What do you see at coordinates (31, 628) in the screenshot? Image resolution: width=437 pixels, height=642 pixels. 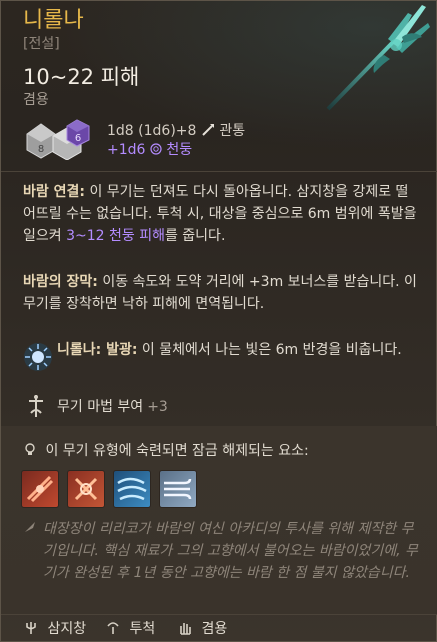 I see `trident-icon` at bounding box center [31, 628].